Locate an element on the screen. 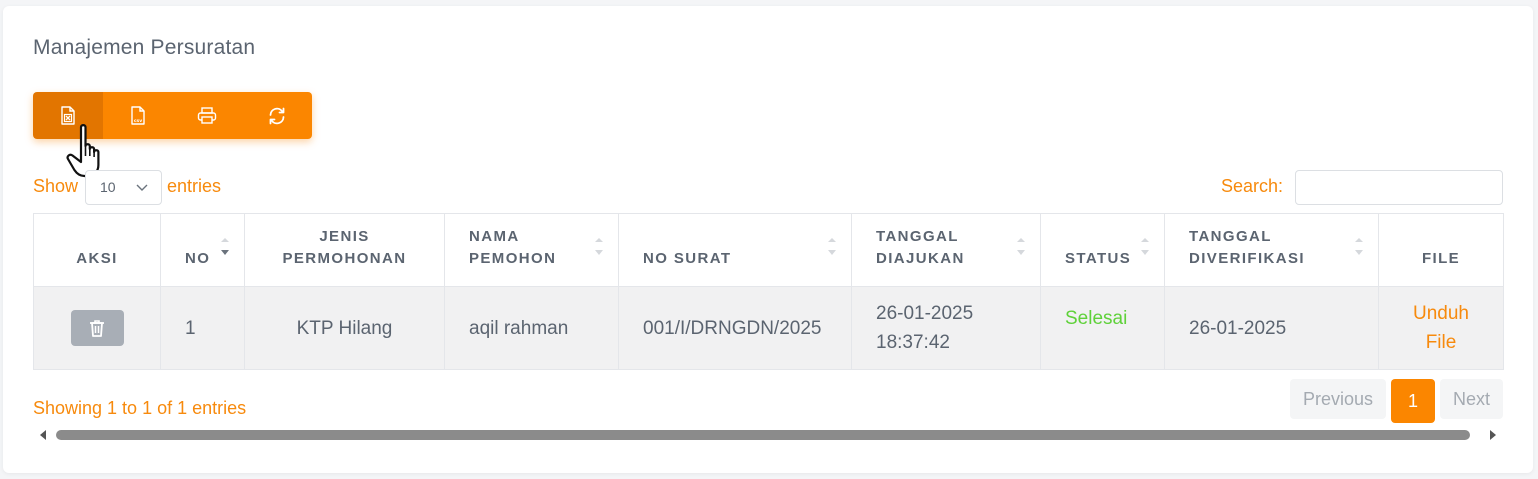  entries-label: entries is located at coordinates (194, 186).